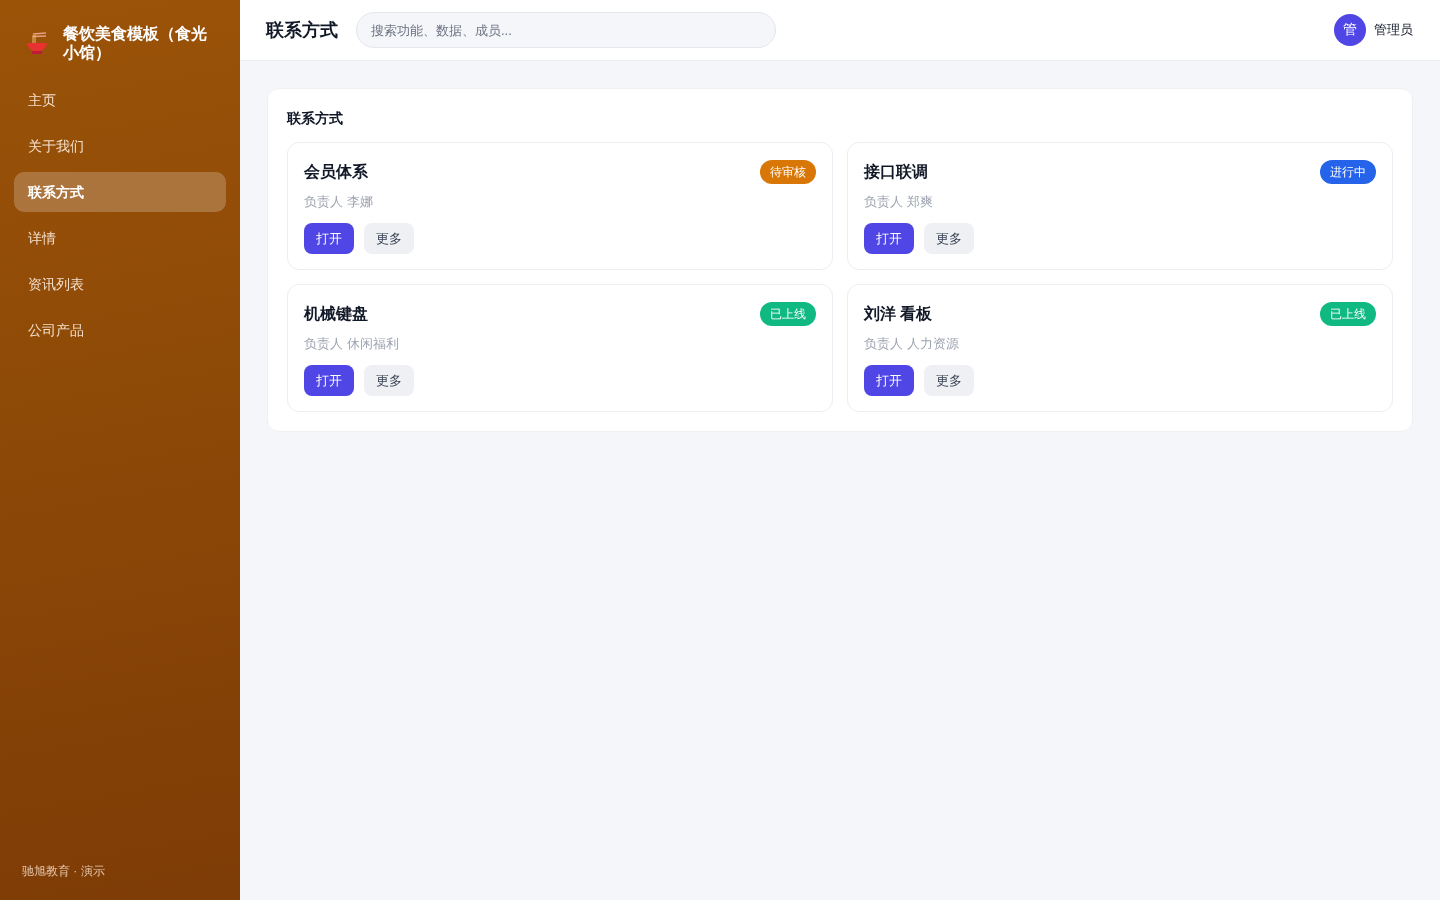 The height and width of the screenshot is (900, 1440). Describe the element at coordinates (120, 330) in the screenshot. I see `nav-item: 公司产品` at that location.